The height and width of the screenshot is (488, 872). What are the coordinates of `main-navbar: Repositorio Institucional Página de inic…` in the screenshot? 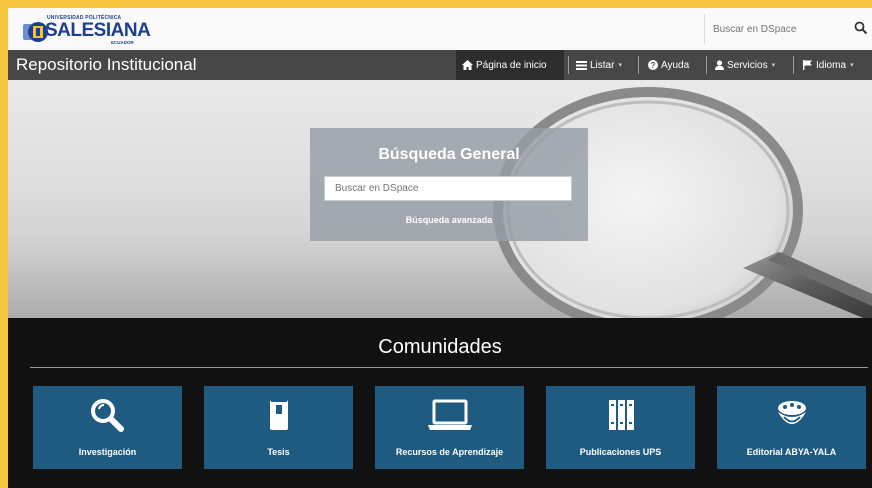 It's located at (440, 65).